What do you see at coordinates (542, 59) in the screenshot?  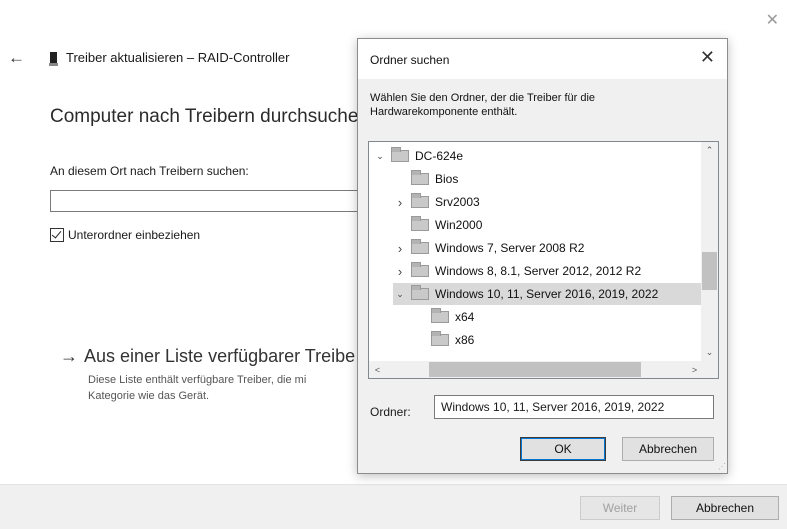 I see `dialog-titlebar: Ordner suchen ✕` at bounding box center [542, 59].